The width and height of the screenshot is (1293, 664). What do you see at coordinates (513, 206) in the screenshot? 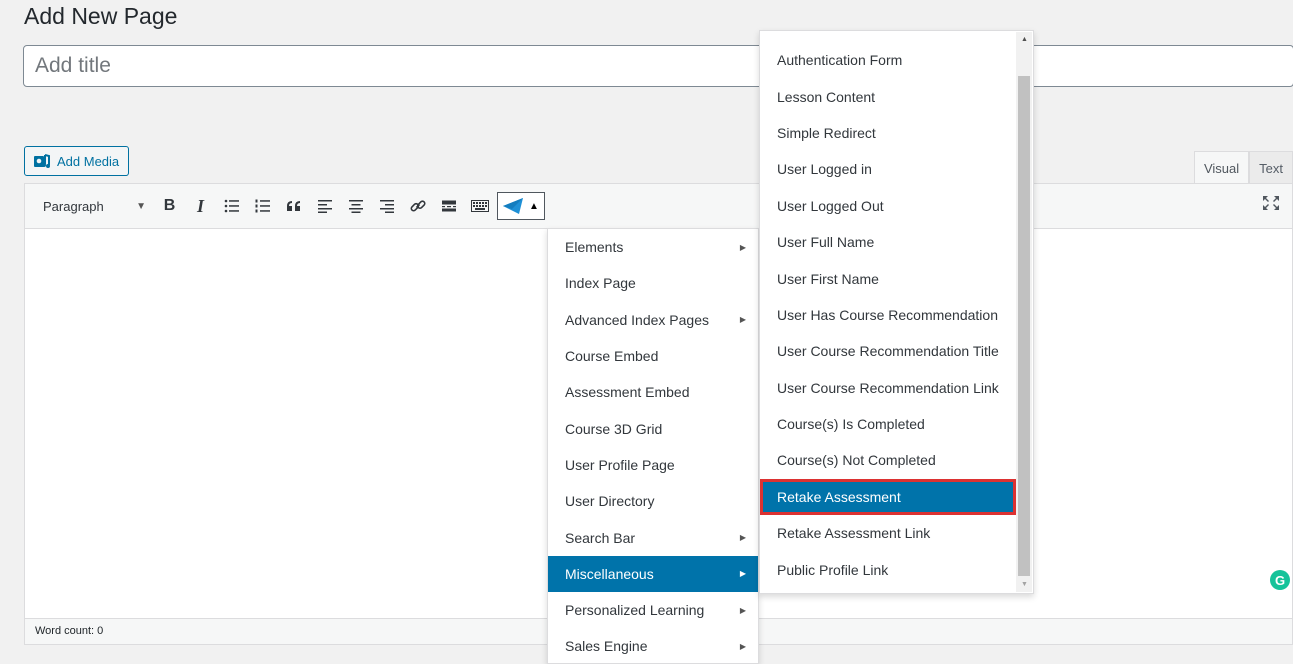
I see `send-arrow-icon` at bounding box center [513, 206].